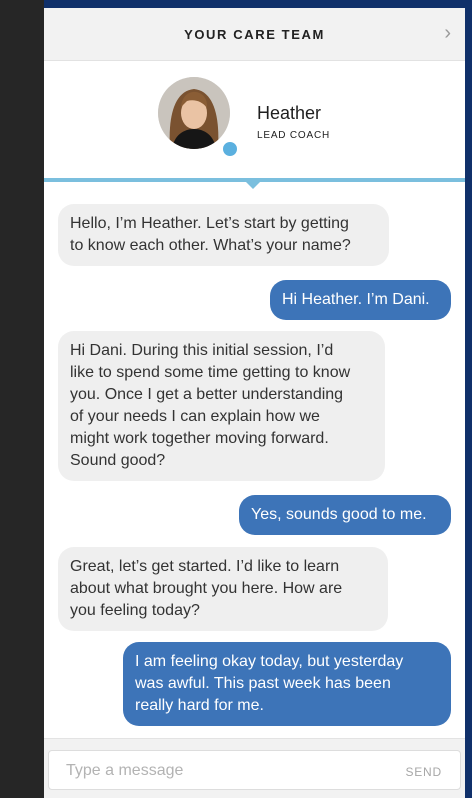 This screenshot has width=472, height=798. Describe the element at coordinates (447, 33) in the screenshot. I see `chevron-right-icon: ›` at that location.